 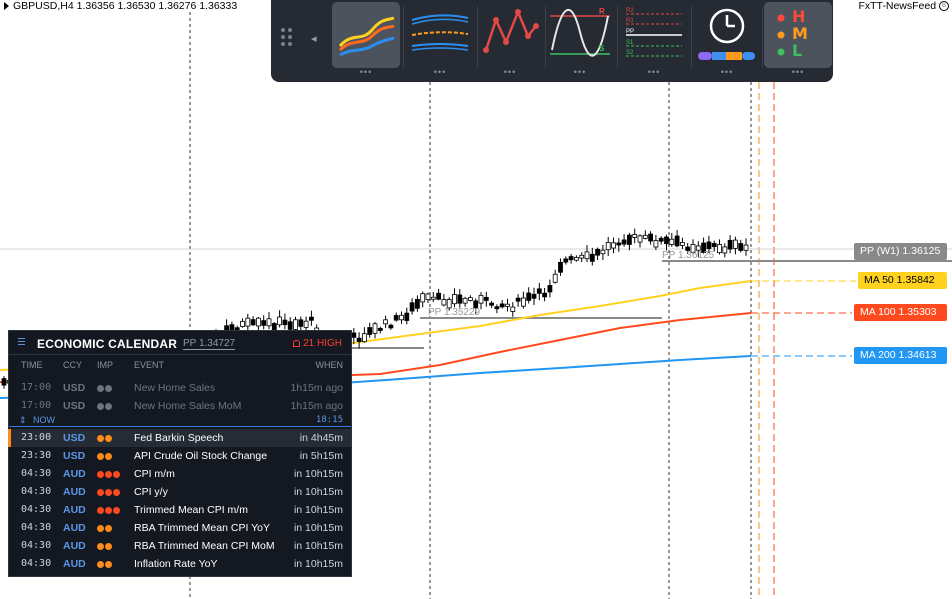 I want to click on sr-r-label: R, so click(x=602, y=11).